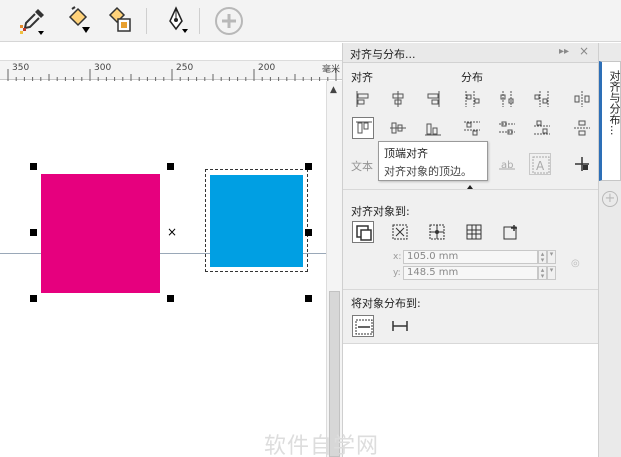  What do you see at coordinates (575, 263) in the screenshot?
I see `lock-ratio-icon: ◎` at bounding box center [575, 263].